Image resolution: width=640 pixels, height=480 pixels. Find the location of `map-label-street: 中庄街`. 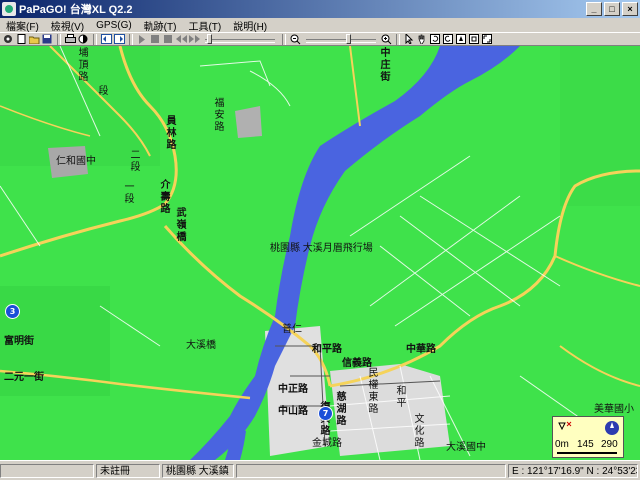

map-label-street: 中庄街 is located at coordinates (385, 65).